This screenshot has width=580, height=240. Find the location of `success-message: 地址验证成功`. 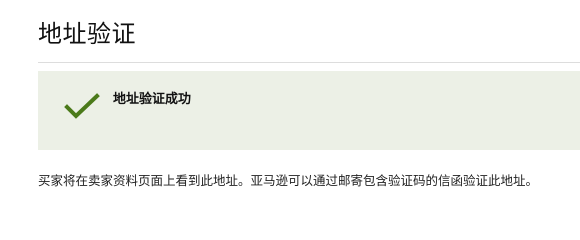

success-message: 地址验证成功 is located at coordinates (152, 99).